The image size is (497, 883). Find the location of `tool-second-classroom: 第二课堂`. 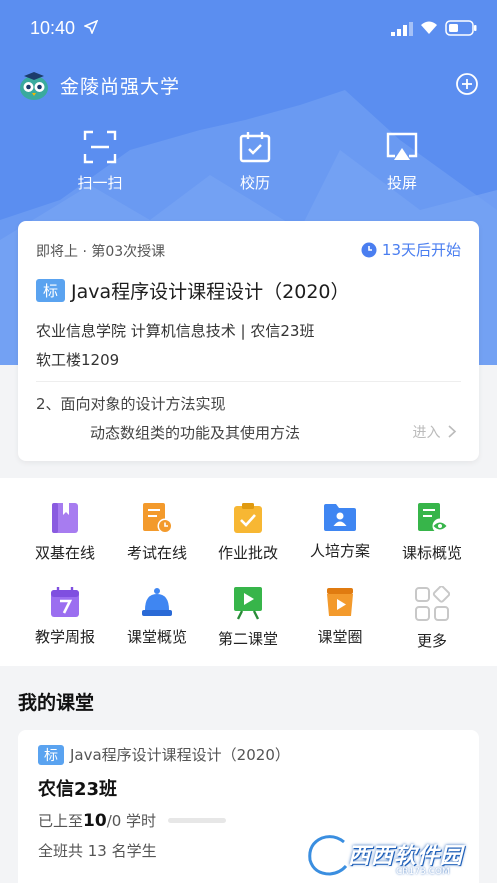

tool-second-classroom: 第二课堂 is located at coordinates (248, 617).